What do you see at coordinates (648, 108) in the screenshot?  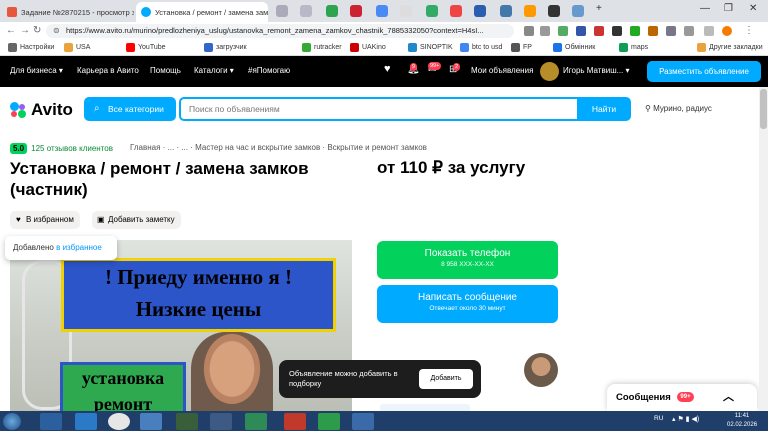 I see `location-pin-icon: ⚲` at bounding box center [648, 108].